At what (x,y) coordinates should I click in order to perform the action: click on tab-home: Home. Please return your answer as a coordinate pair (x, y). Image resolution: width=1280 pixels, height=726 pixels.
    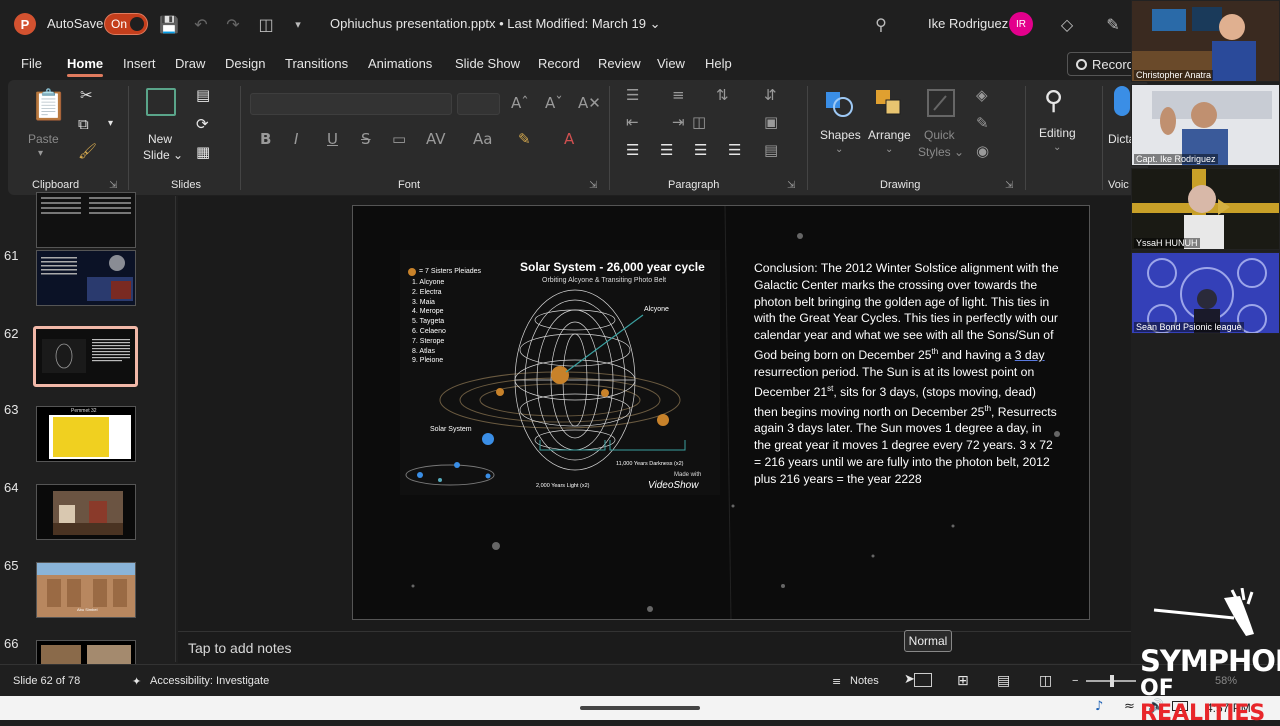
    Looking at the image, I should click on (85, 63).